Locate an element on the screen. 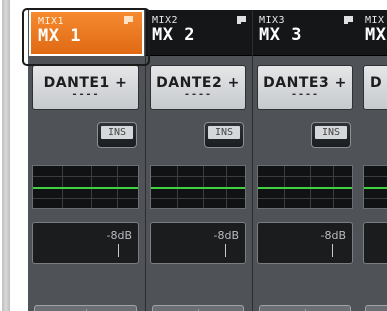 The image size is (387, 311). dynamics-meter-mix1: -8dB is located at coordinates (85, 243).